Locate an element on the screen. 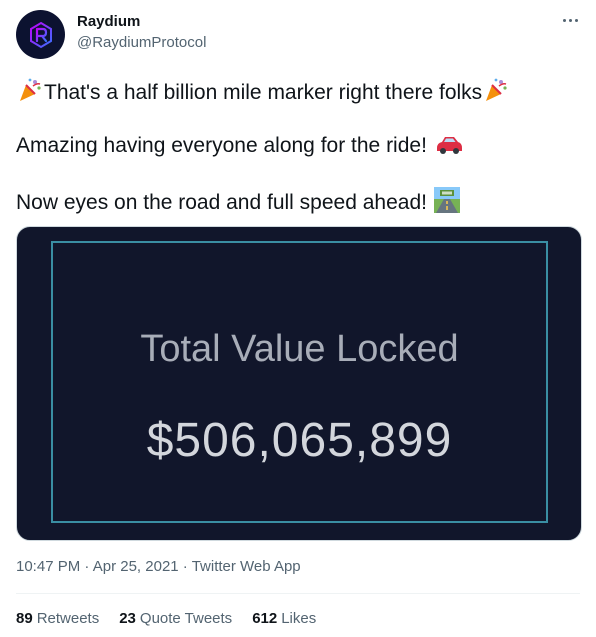  timestamp-link: 10:47 PM · Apr 25, 2021 is located at coordinates (97, 566).